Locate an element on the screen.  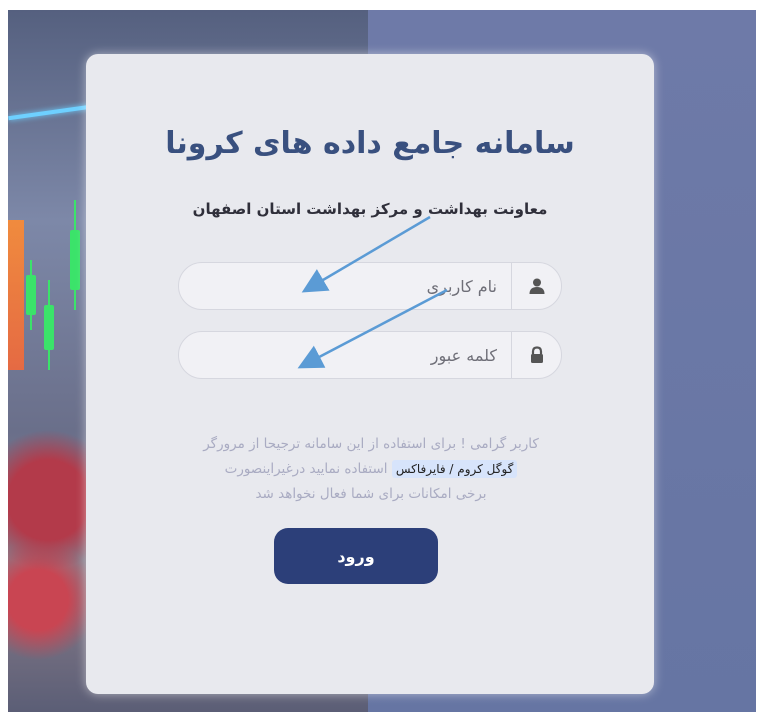
background-chart-bar is located at coordinates (16, 295).